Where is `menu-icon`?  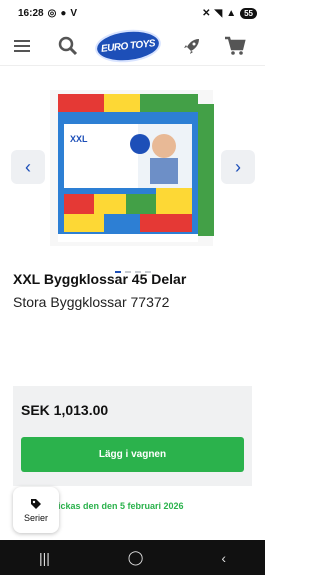 menu-icon is located at coordinates (22, 46).